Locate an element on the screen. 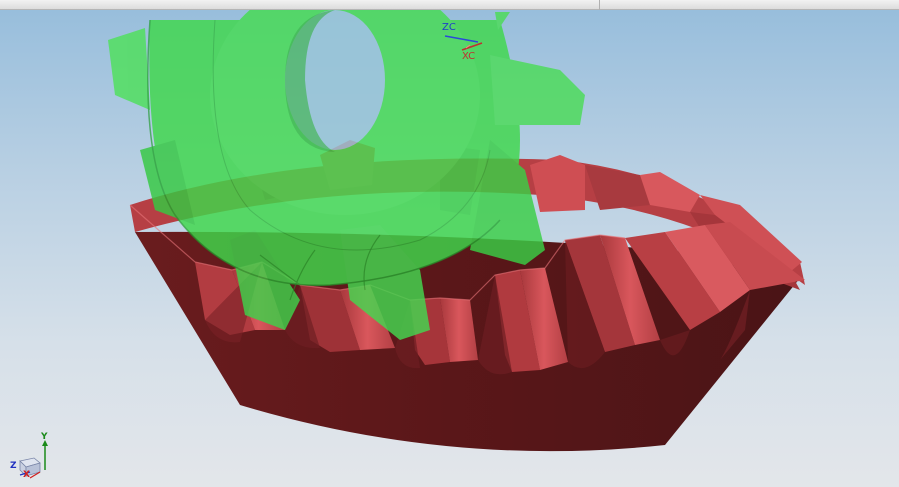  view-triad-x-label: X is located at coordinates (26, 475).